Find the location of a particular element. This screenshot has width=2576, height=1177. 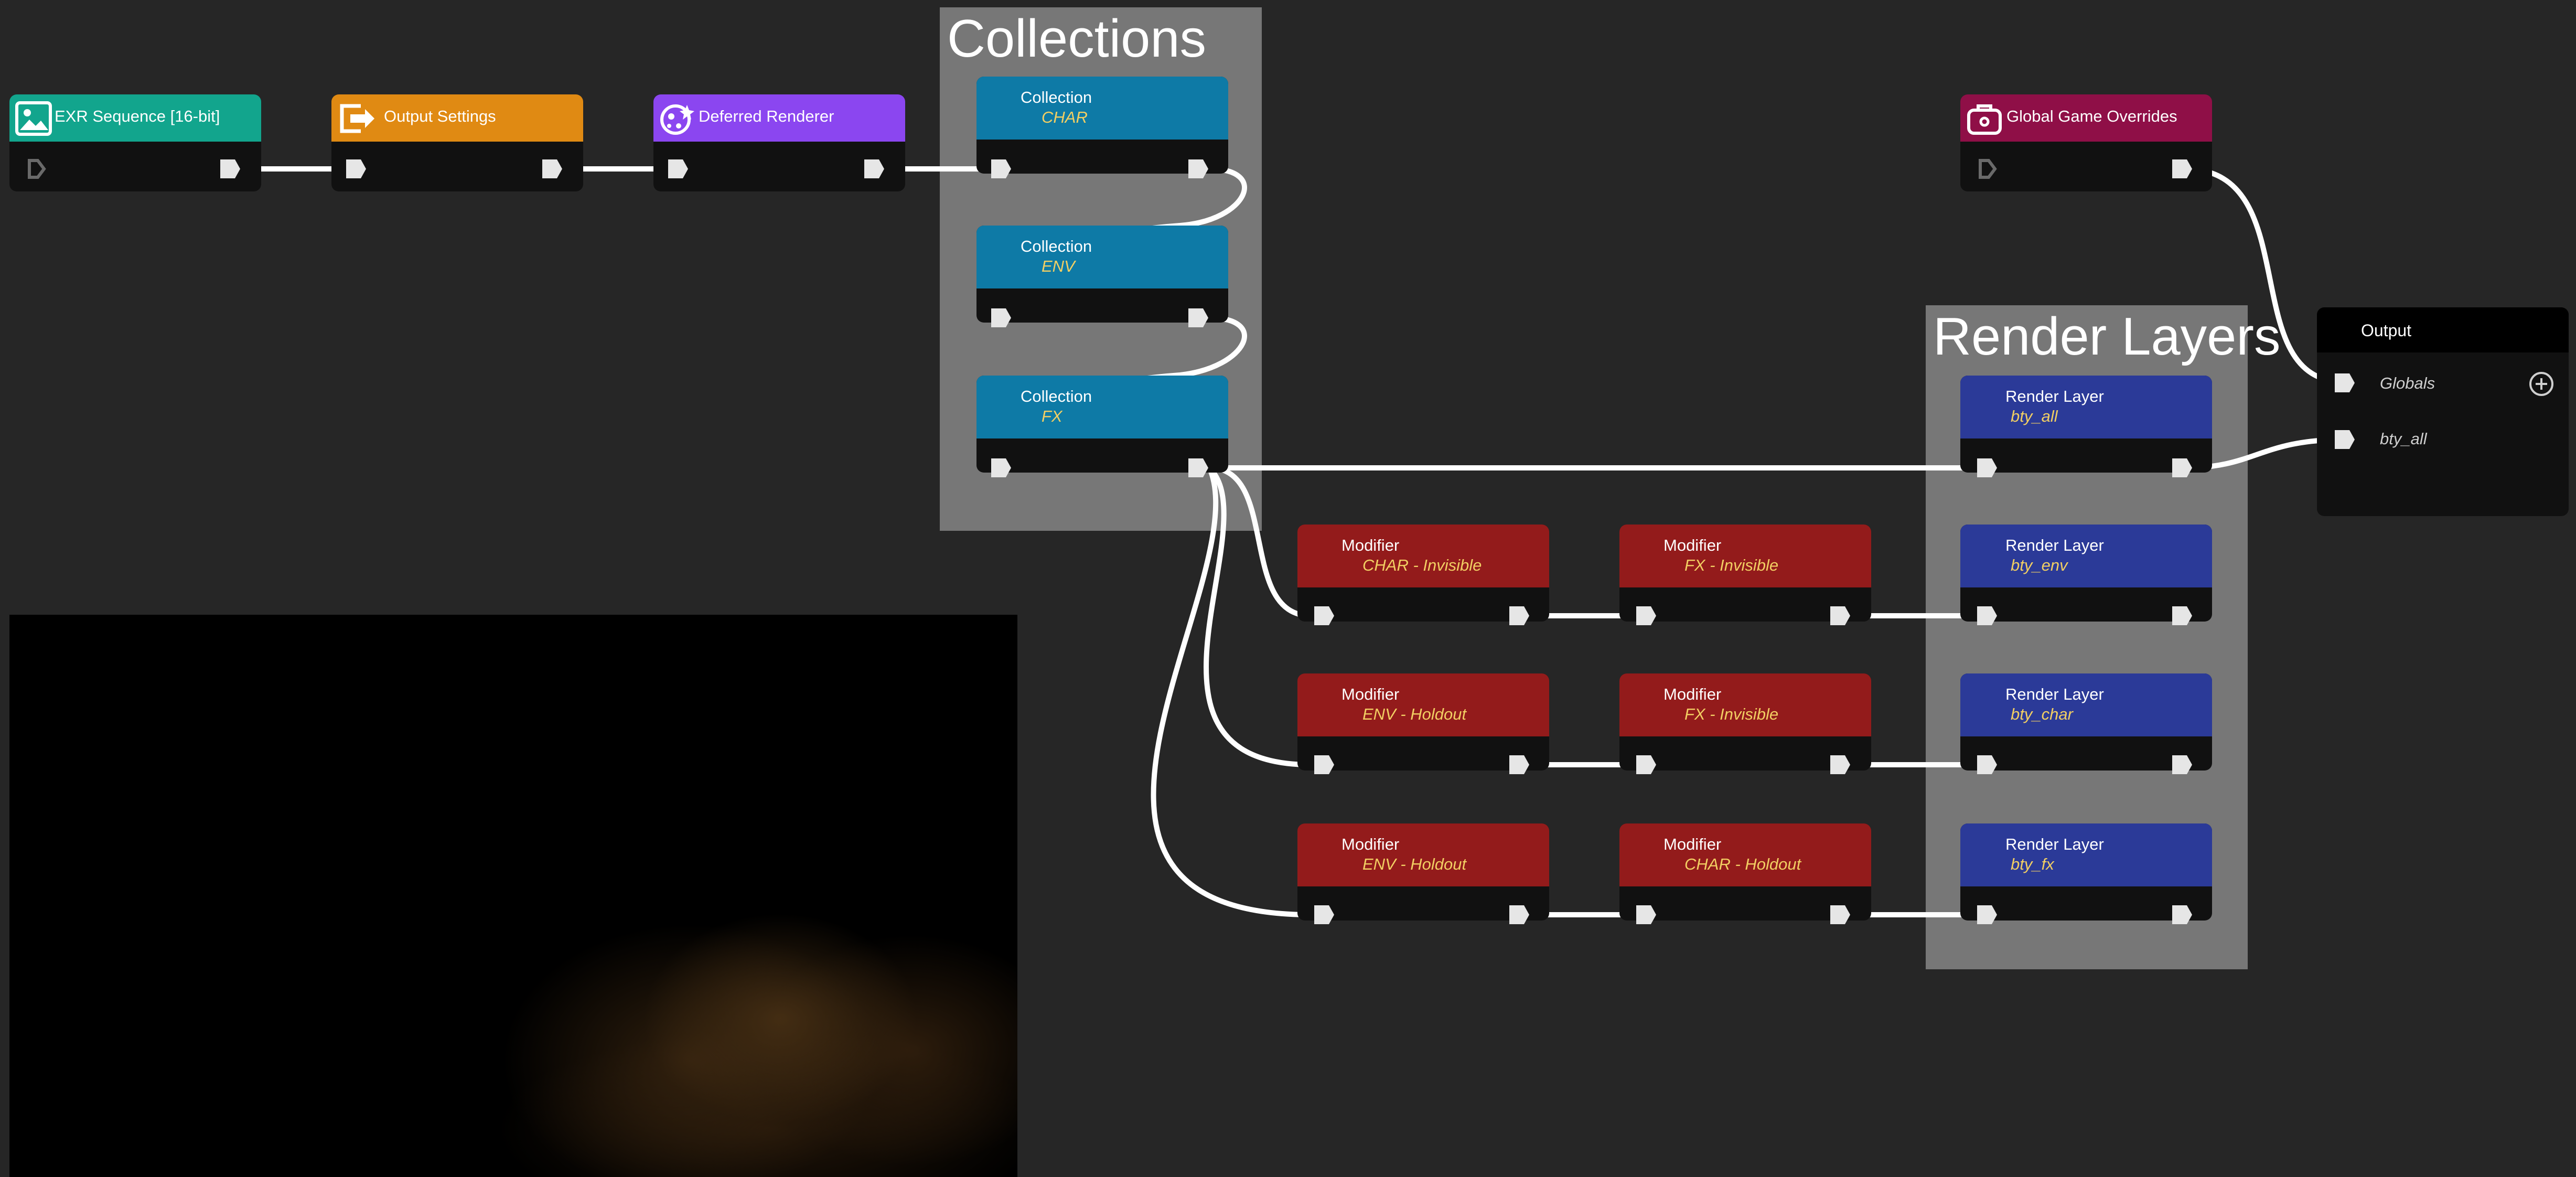

node-title: EXR Sequence [16-bit] is located at coordinates (137, 116).